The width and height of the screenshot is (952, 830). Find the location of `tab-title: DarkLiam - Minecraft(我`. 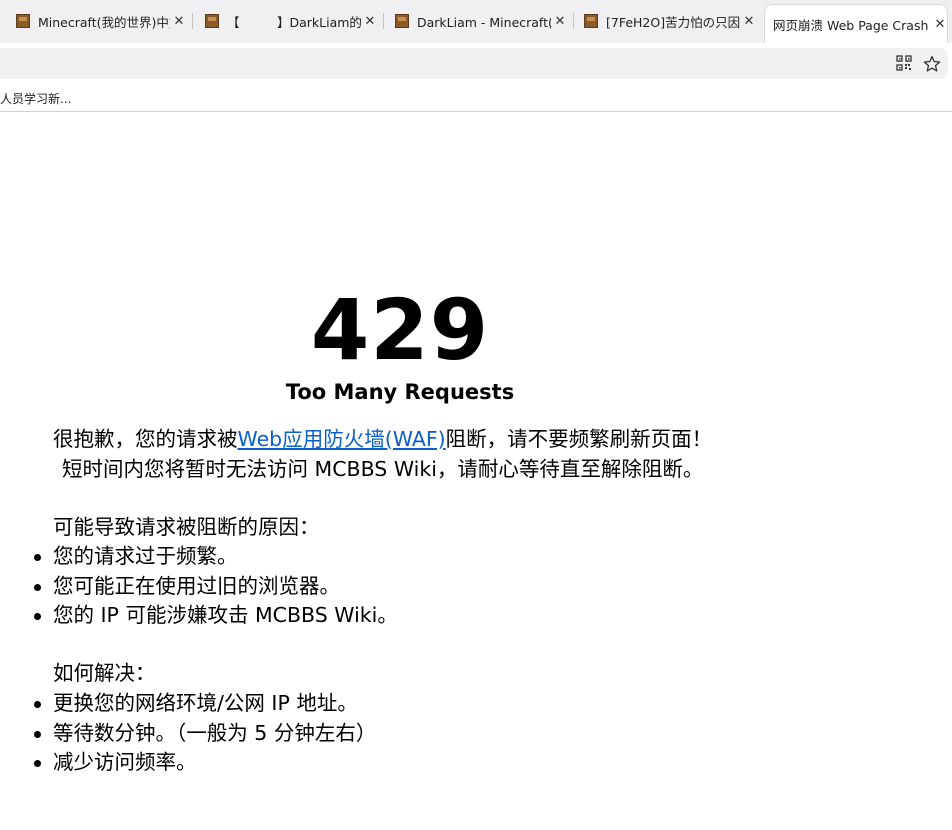

tab-title: DarkLiam - Minecraft(我 is located at coordinates (484, 22).